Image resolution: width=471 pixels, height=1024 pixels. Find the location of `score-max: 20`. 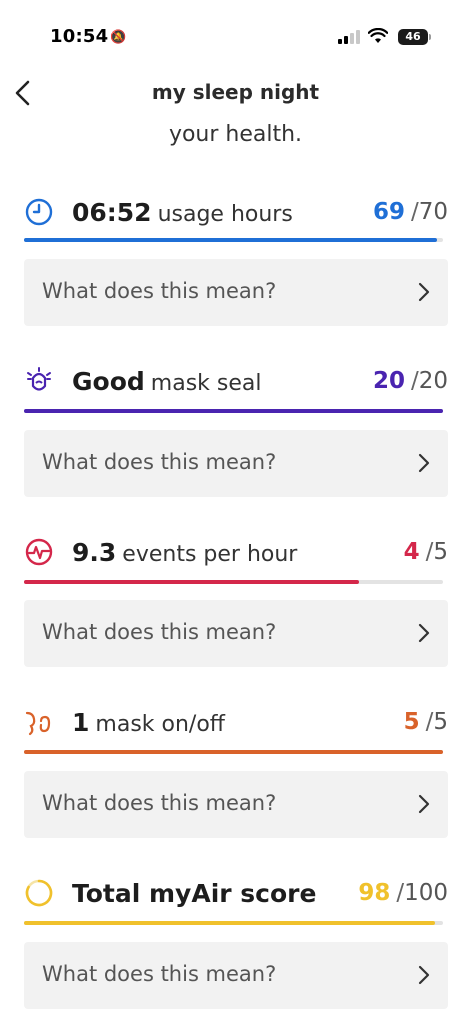

score-max: 20 is located at coordinates (433, 381).